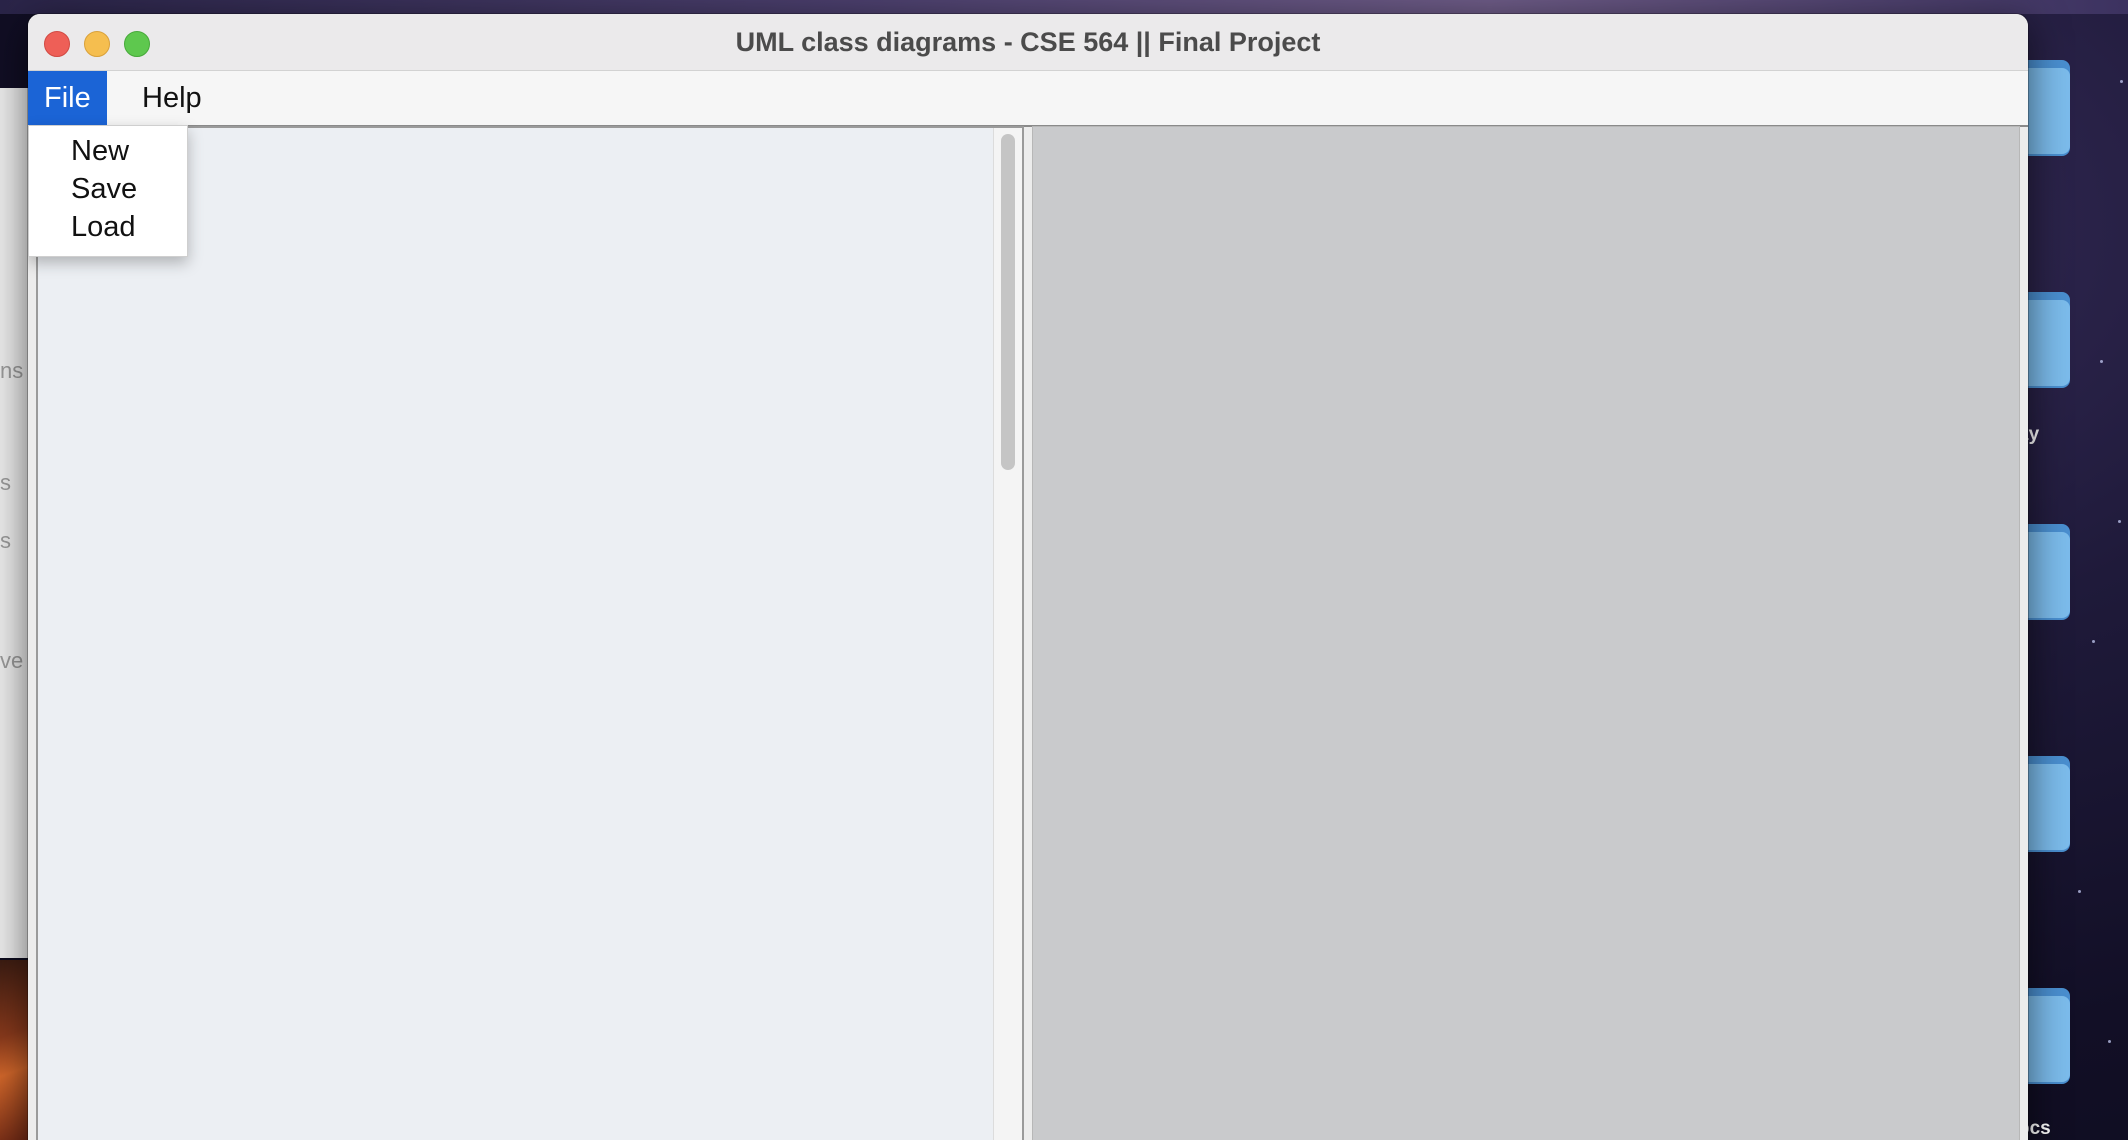  What do you see at coordinates (12, 370) in the screenshot?
I see `background-window-text: ns` at bounding box center [12, 370].